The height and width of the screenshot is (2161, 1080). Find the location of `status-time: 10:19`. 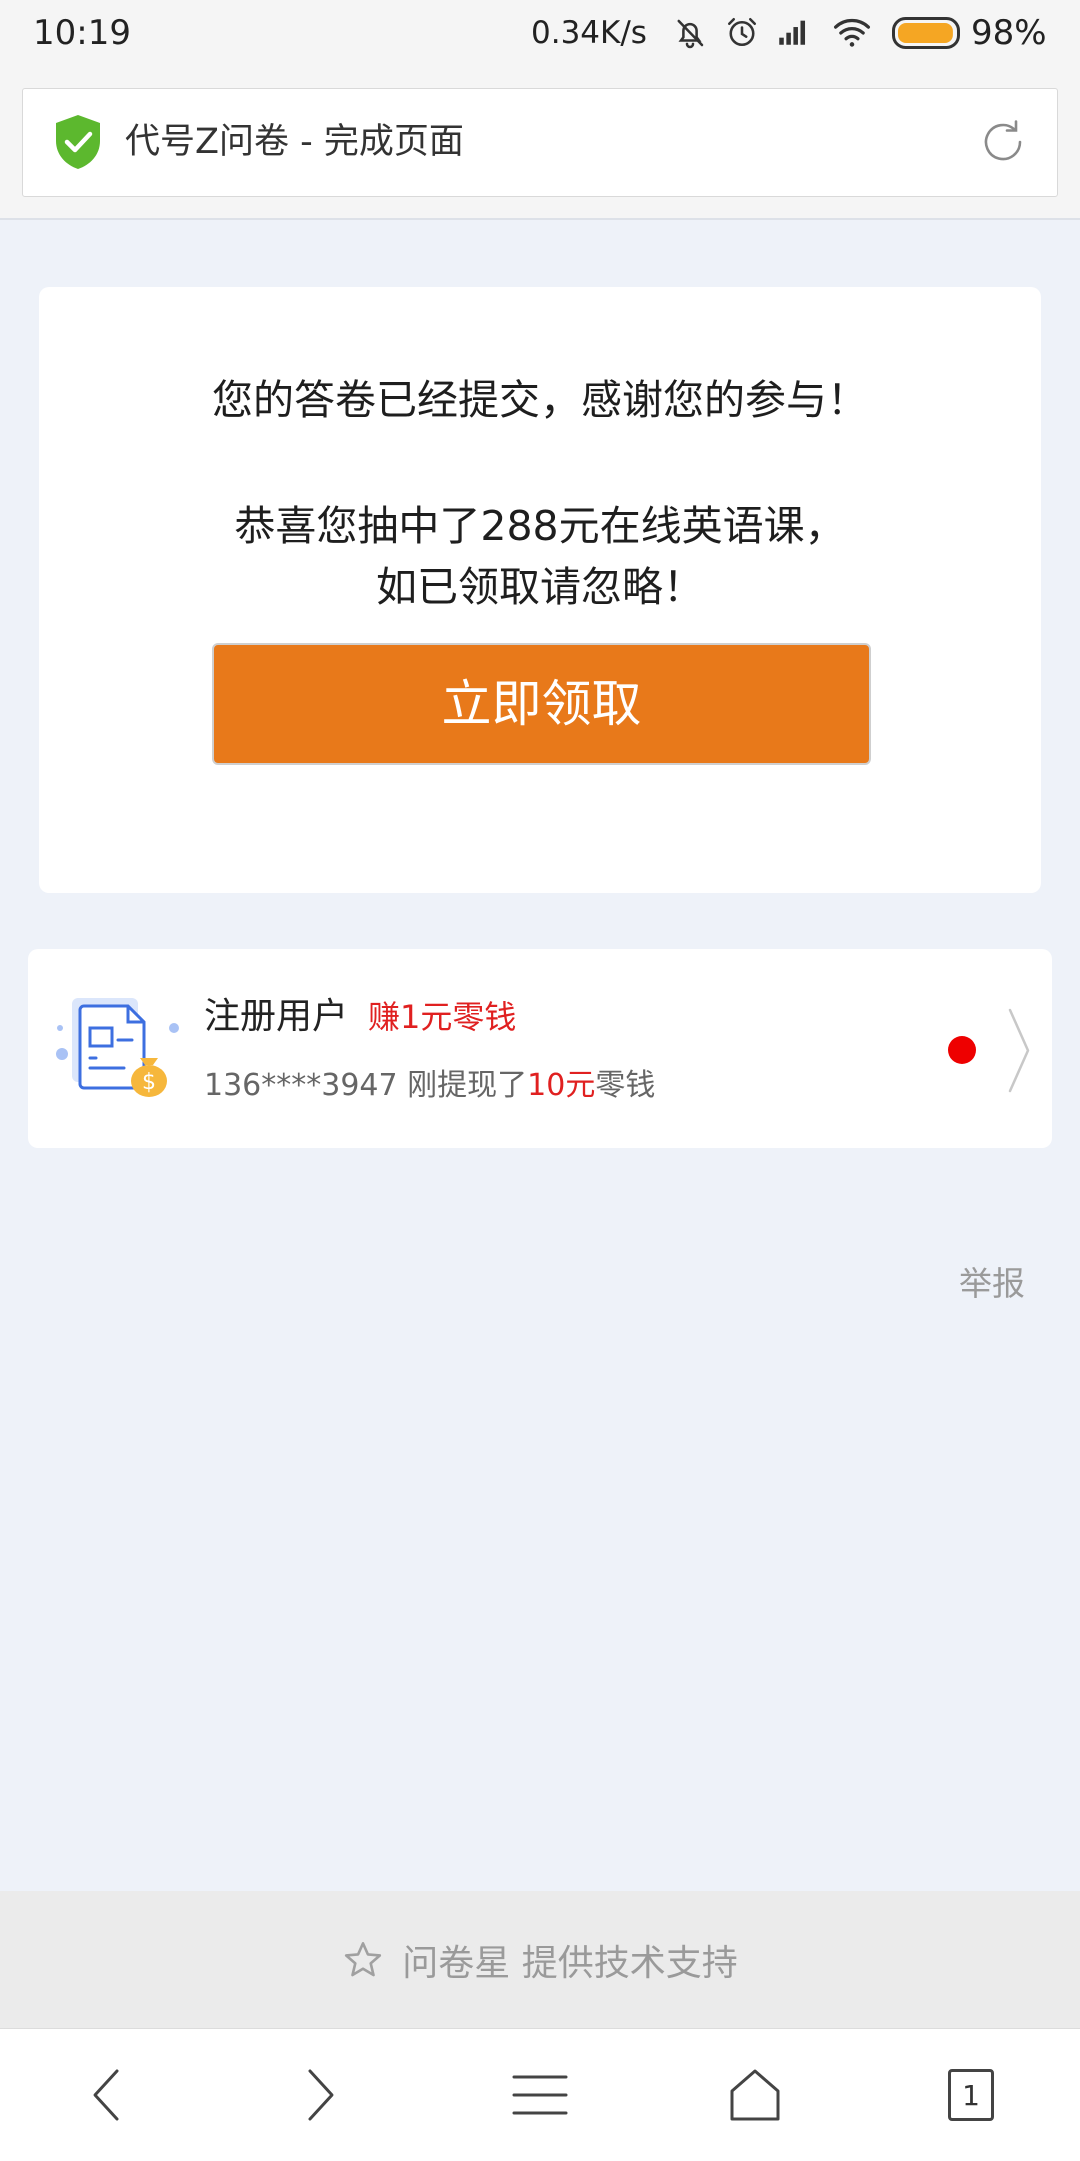

status-time: 10:19 is located at coordinates (82, 33).